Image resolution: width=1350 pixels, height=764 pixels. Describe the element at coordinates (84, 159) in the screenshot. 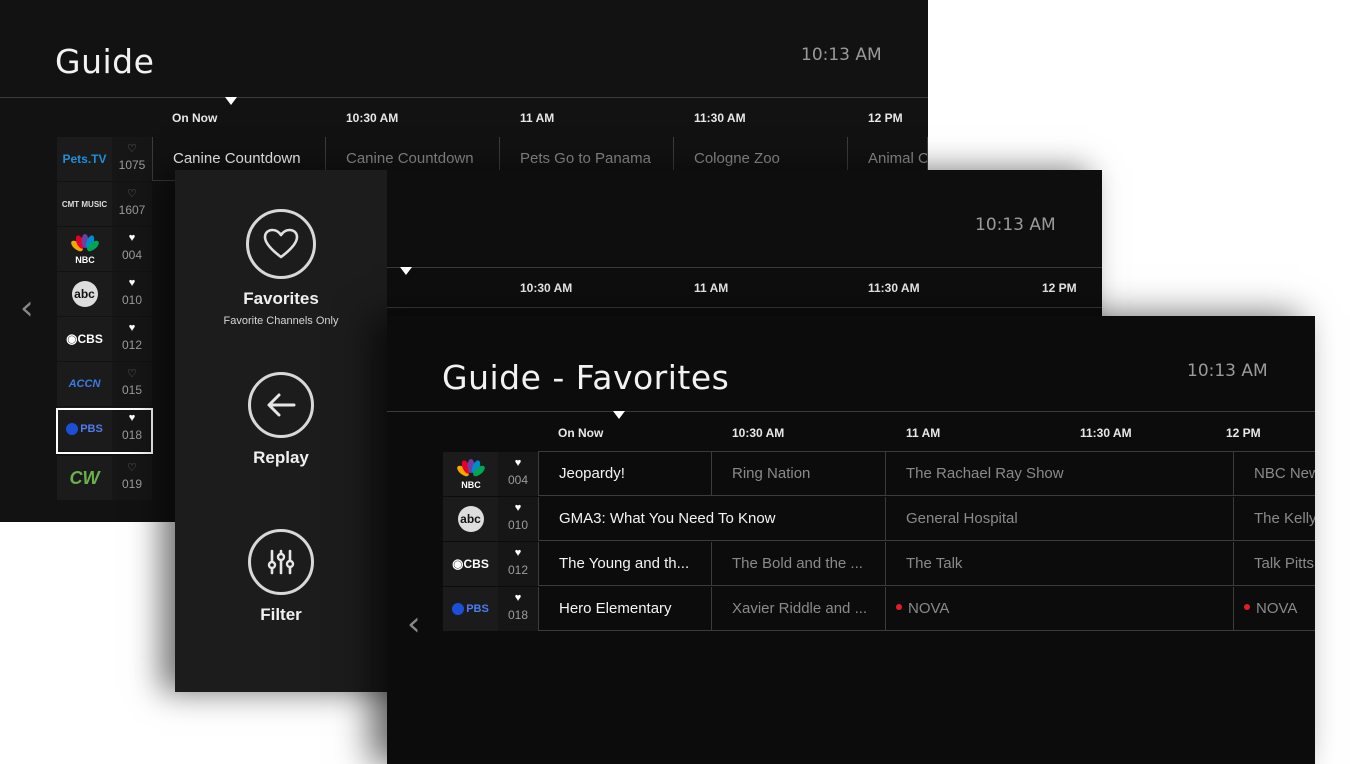

I see `channel-logo: Pets.TV` at that location.